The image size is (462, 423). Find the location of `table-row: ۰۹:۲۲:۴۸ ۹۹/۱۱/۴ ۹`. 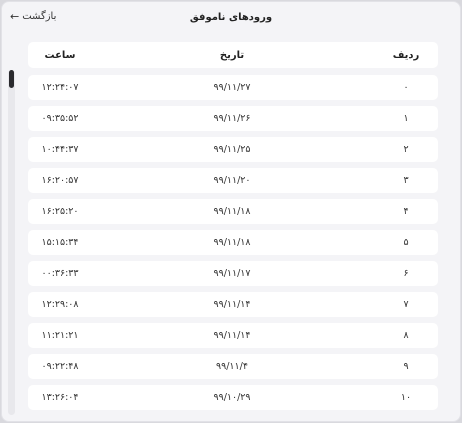

table-row: ۰۹:۲۲:۴۸ ۹۹/۱۱/۴ ۹ is located at coordinates (233, 366).